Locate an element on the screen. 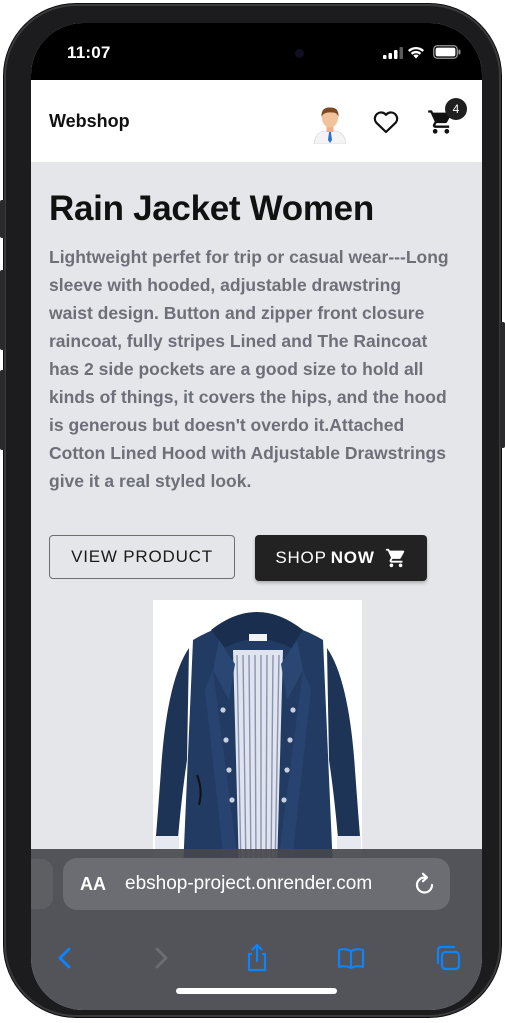  bookmarks-icon is located at coordinates (351, 958).